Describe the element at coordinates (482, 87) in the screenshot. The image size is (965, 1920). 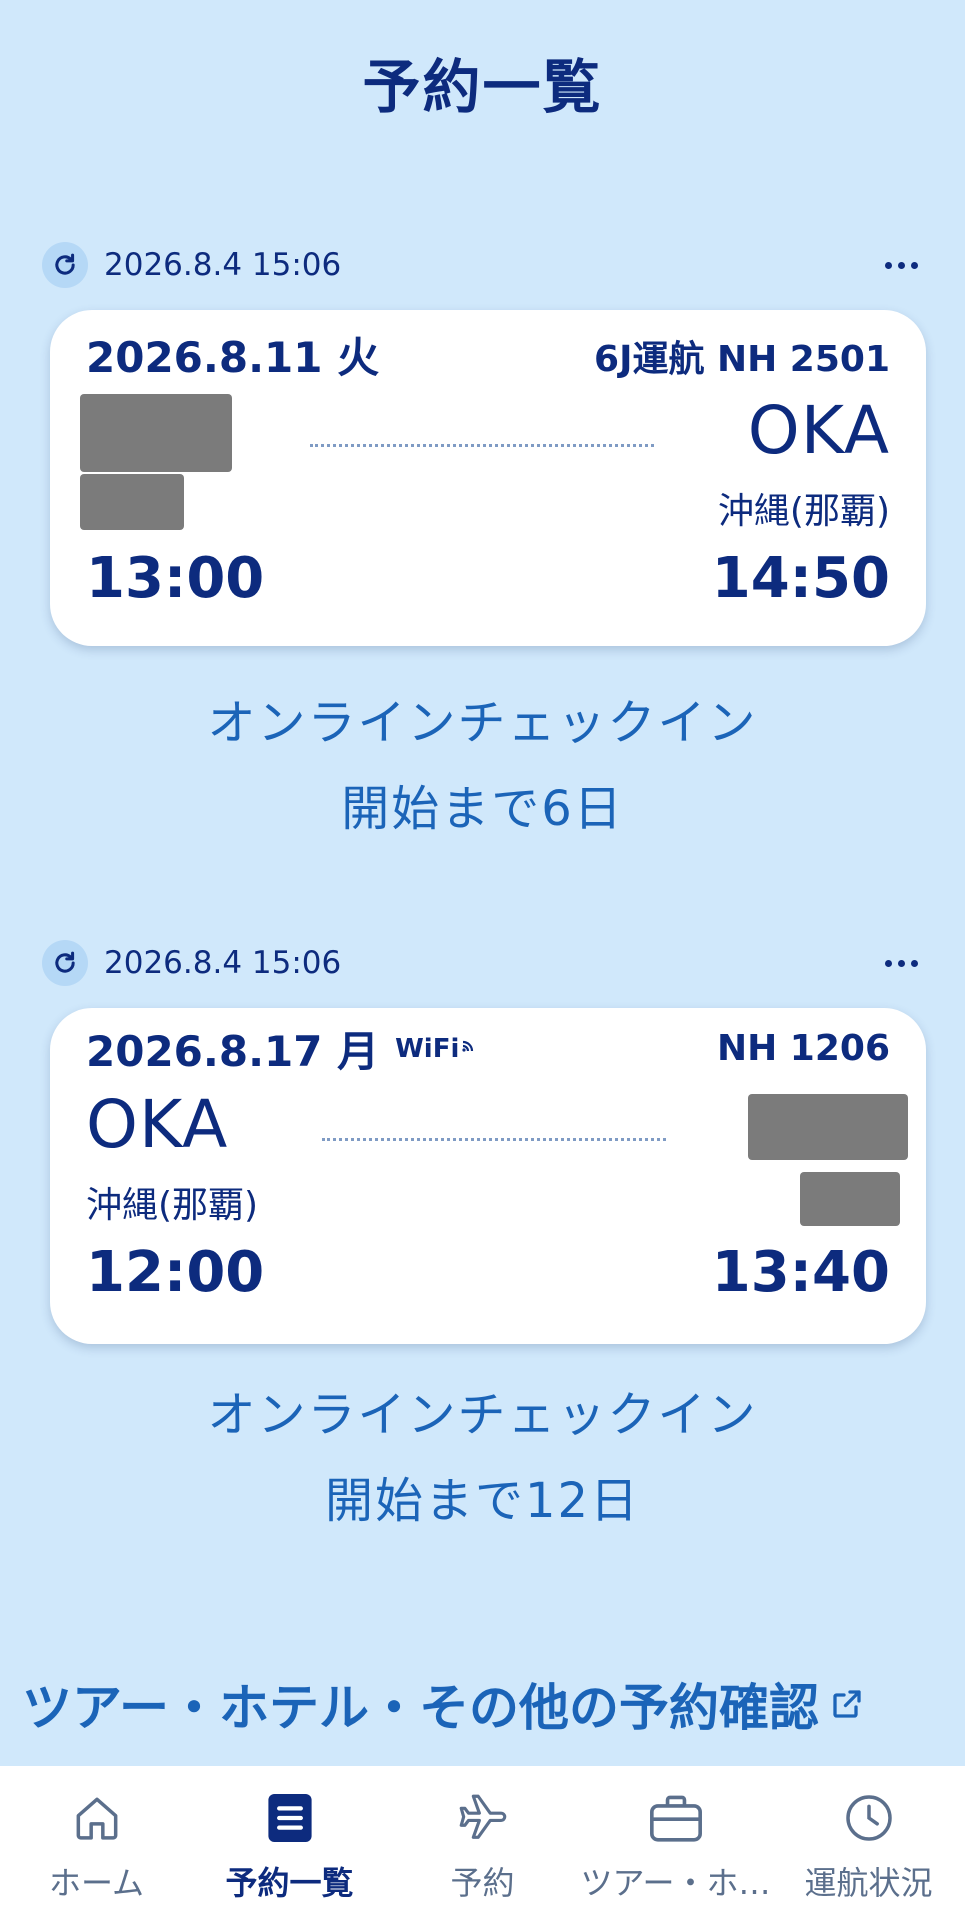
I see `page-title: 予約一覧` at that location.